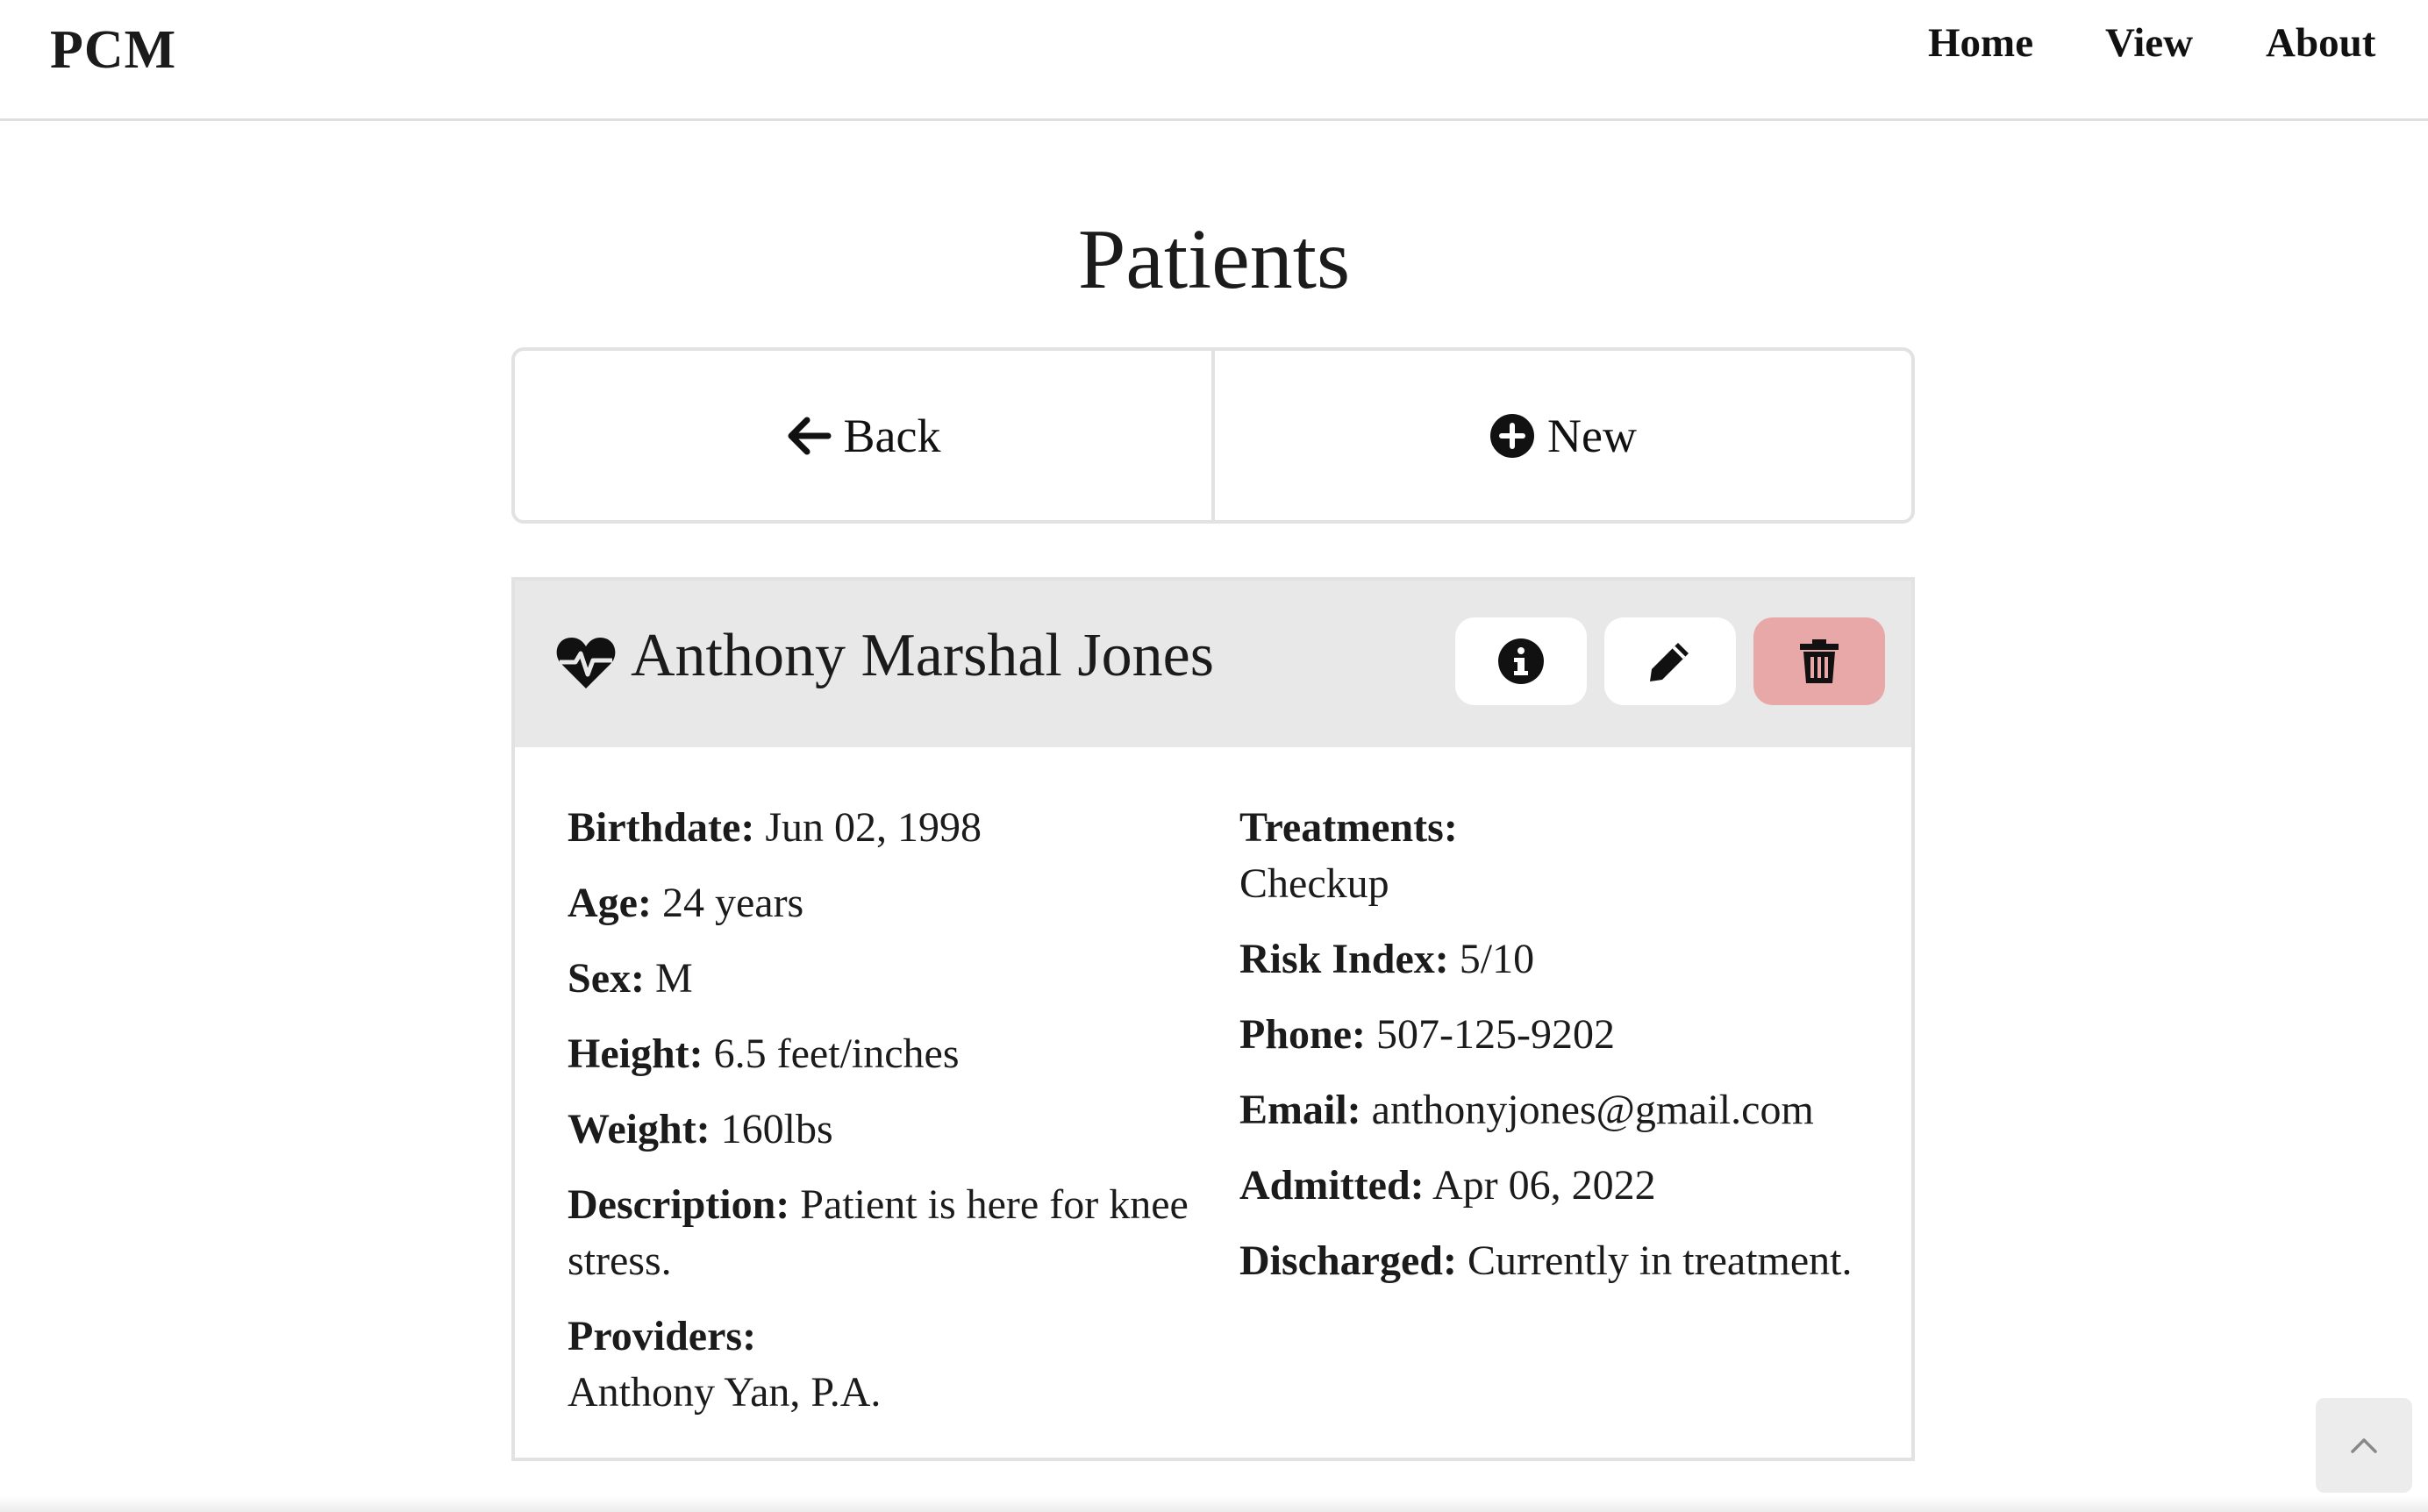  I want to click on arrow-left-icon, so click(810, 435).